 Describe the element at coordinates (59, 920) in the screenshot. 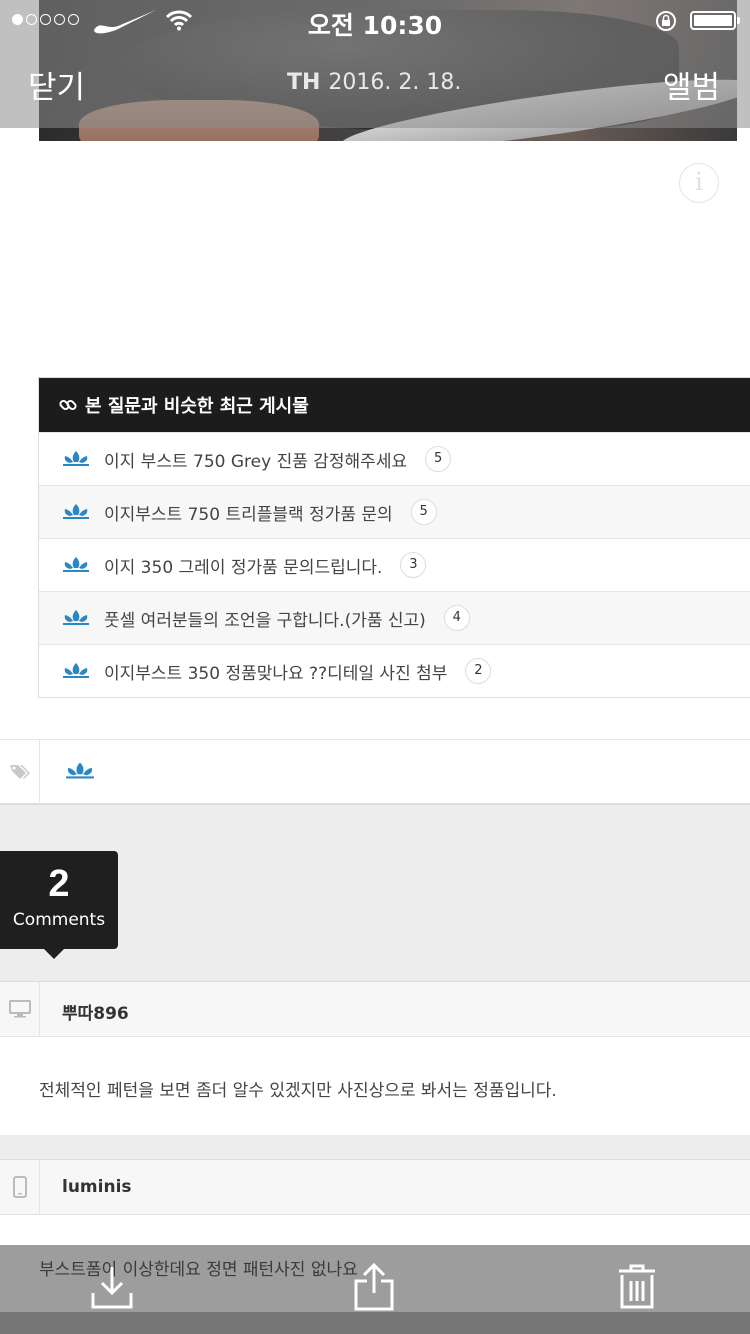

I see `comments-count-label: Comments` at that location.